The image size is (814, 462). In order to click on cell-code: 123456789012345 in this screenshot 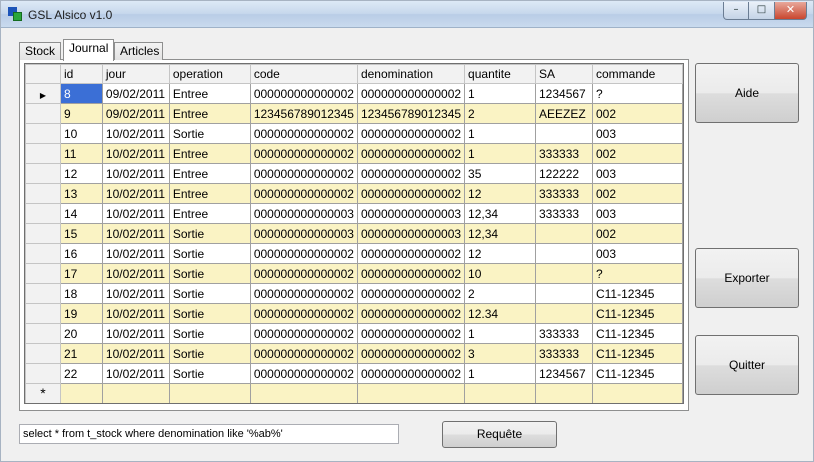, I will do `click(303, 113)`.